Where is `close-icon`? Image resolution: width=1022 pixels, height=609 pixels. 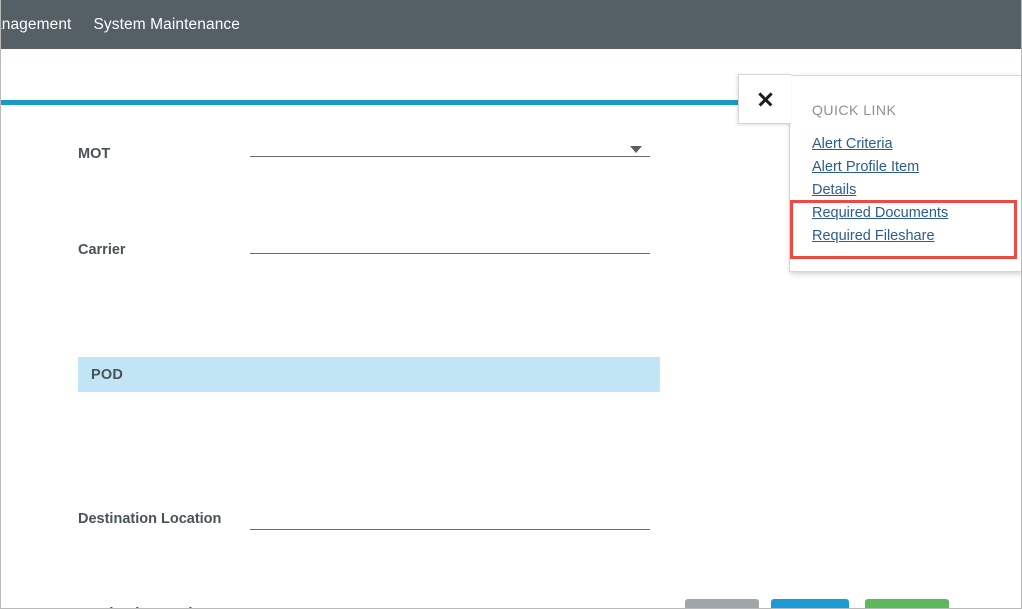 close-icon is located at coordinates (765, 99).